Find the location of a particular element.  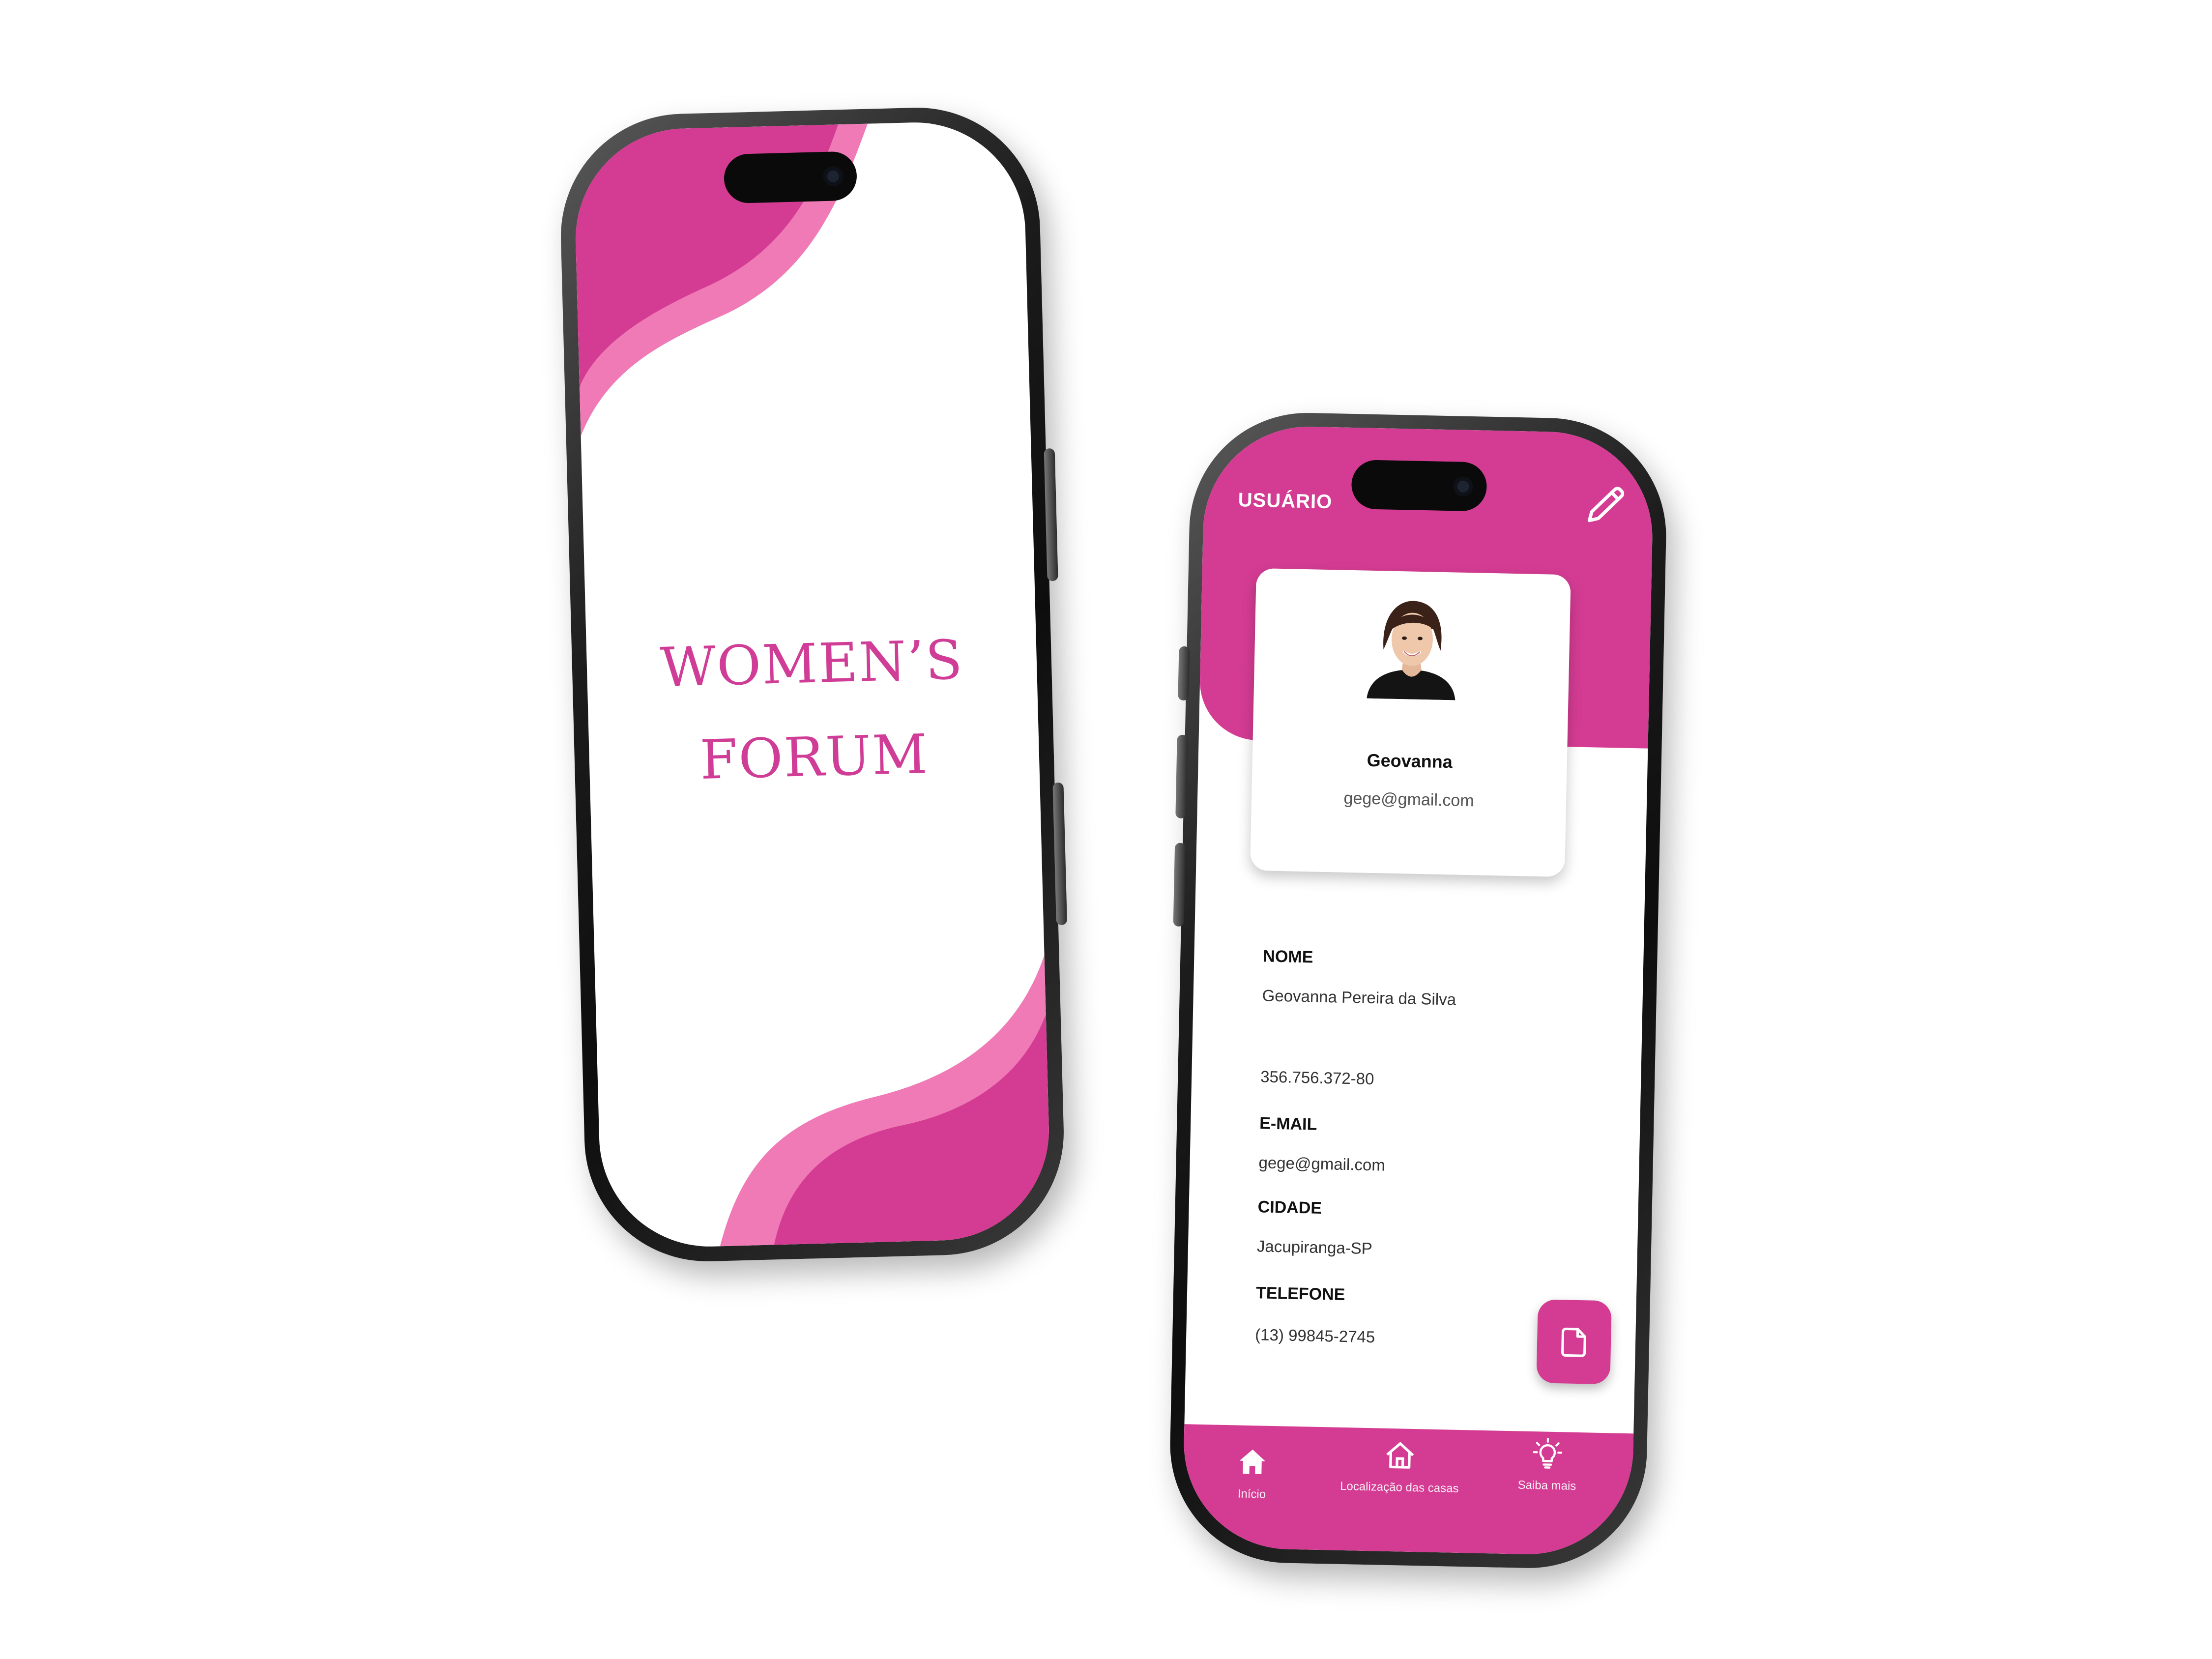

nav-label: Localização das casas is located at coordinates (1399, 1487).